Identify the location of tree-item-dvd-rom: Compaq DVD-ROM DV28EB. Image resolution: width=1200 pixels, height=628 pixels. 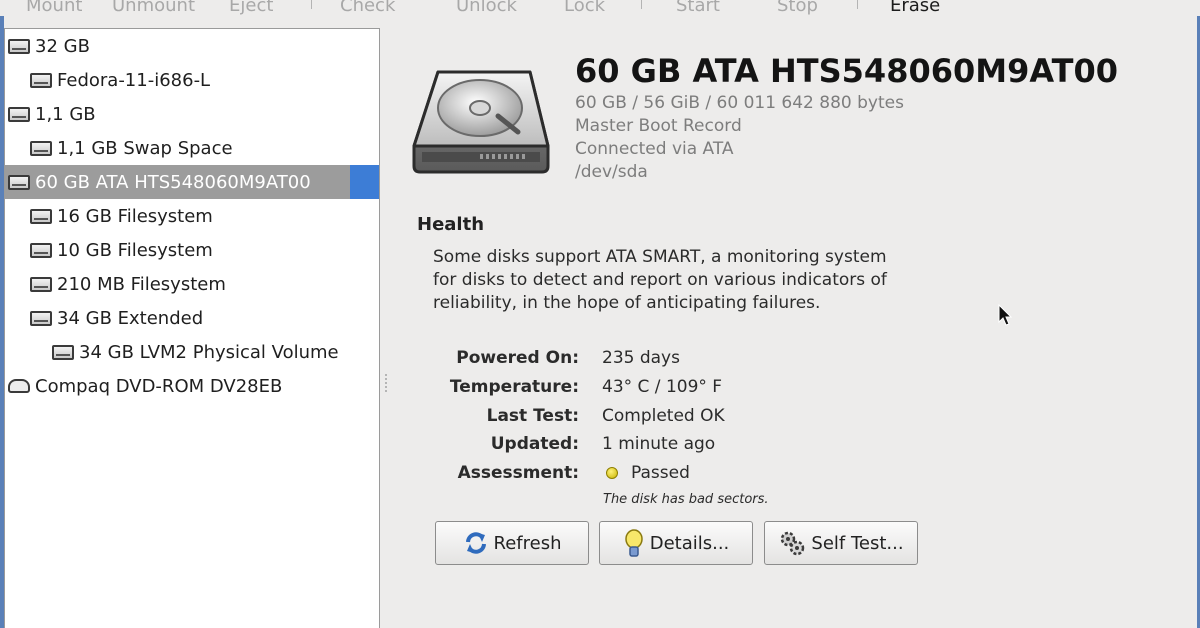
(192, 386).